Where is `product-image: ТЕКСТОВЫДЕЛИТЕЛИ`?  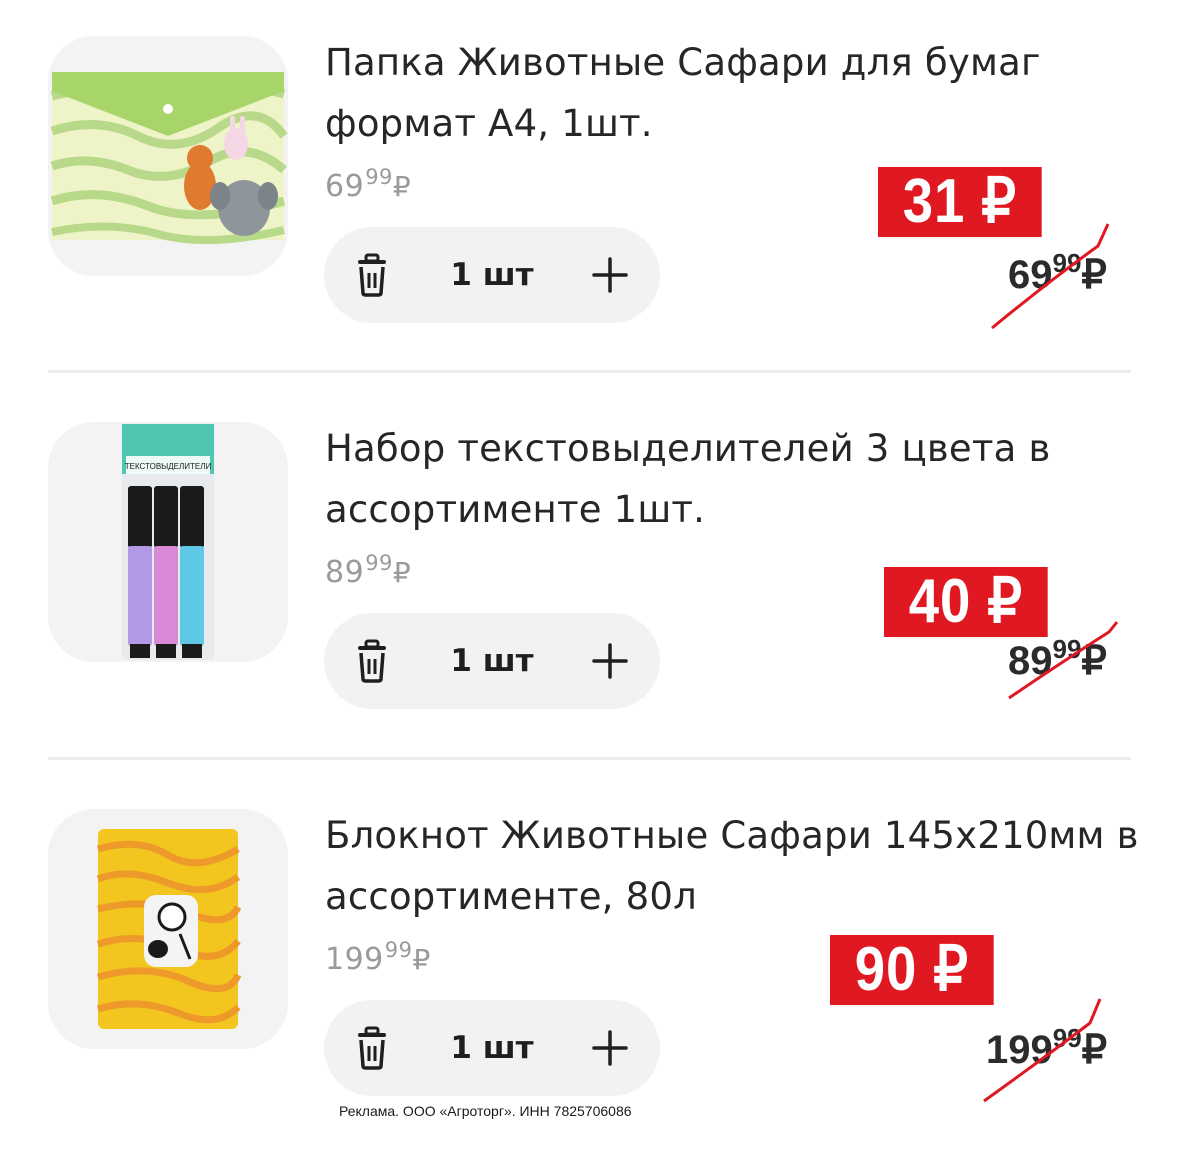 product-image: ТЕКСТОВЫДЕЛИТЕЛИ is located at coordinates (168, 542).